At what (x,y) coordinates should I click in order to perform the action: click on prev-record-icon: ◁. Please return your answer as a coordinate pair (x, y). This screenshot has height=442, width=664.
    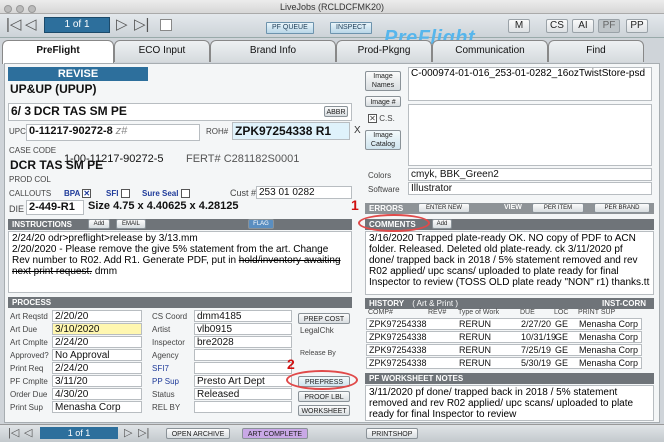
    Looking at the image, I should click on (31, 25).